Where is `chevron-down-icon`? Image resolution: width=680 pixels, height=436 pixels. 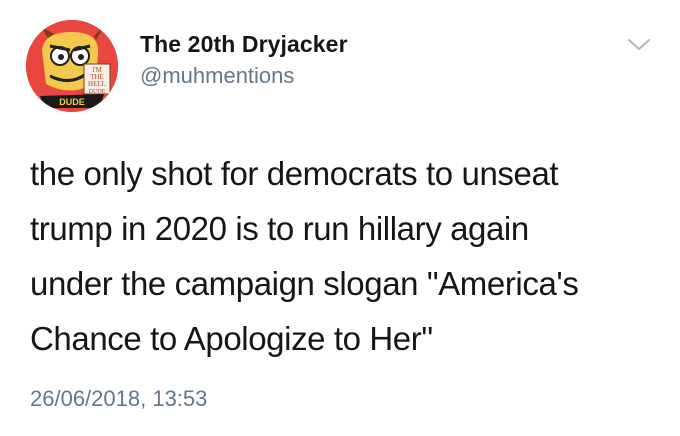
chevron-down-icon is located at coordinates (639, 44).